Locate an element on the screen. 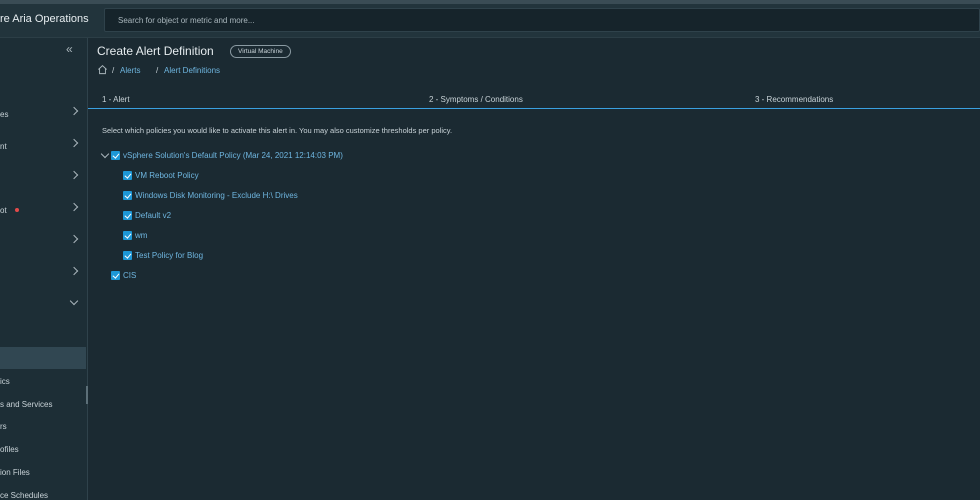  step-alert: 1 - Alert is located at coordinates (116, 99).